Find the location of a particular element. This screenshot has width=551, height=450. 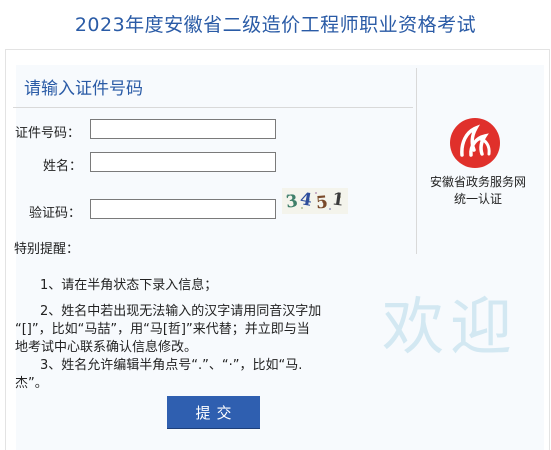

form-heading: 请输入证件号码 is located at coordinates (83, 89).